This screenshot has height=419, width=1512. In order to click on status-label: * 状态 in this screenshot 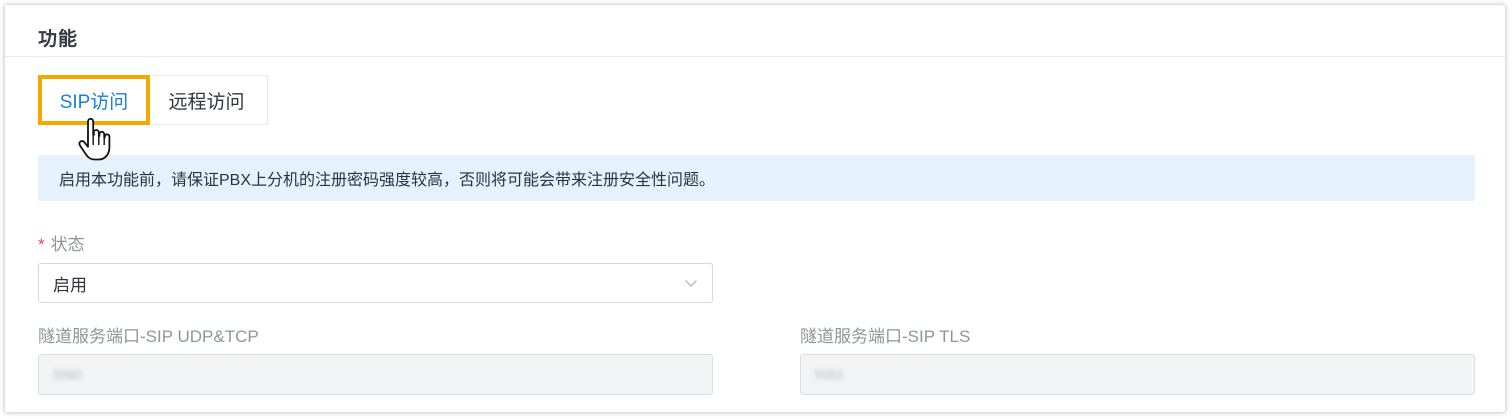, I will do `click(61, 242)`.